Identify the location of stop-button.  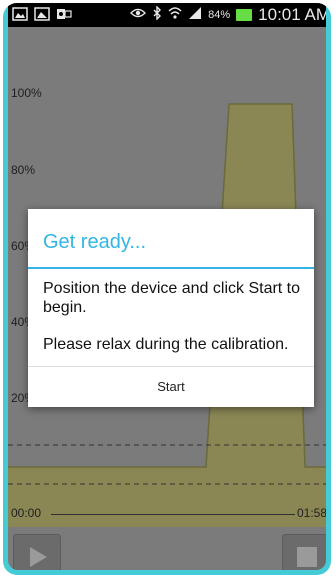
(304, 552).